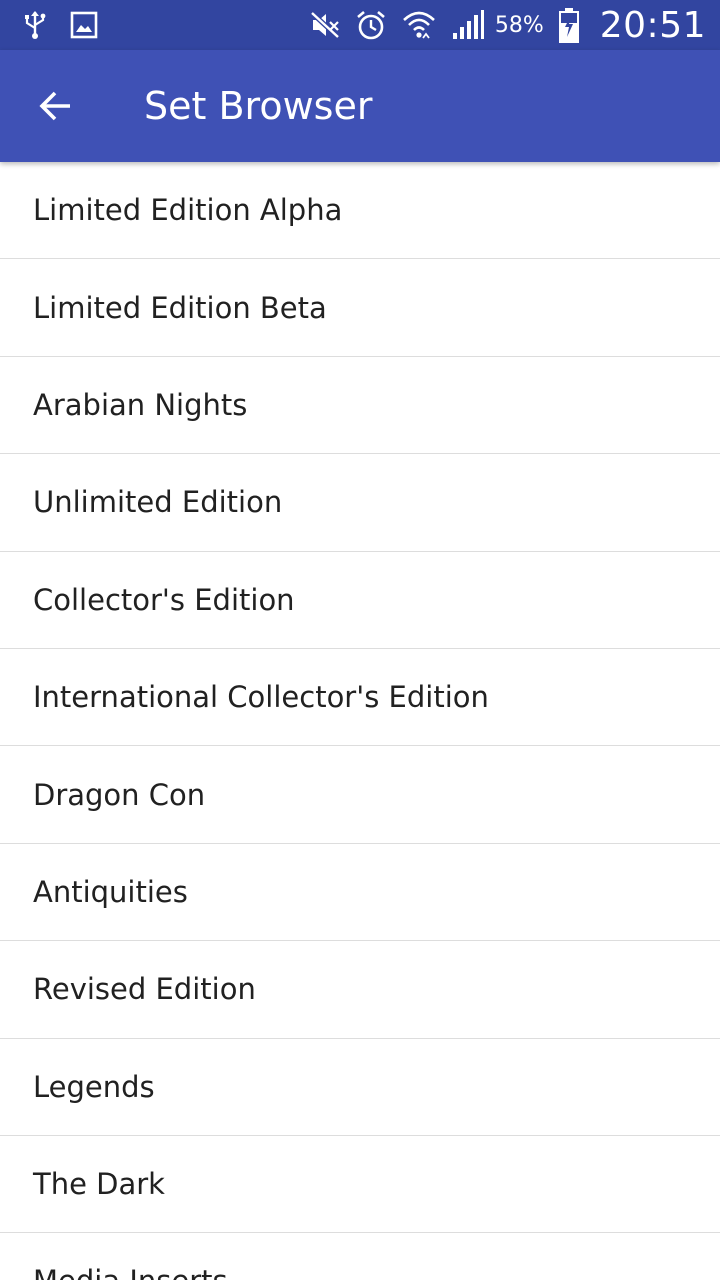 This screenshot has height=1280, width=720. I want to click on set-item-media-inserts: Media Inserts, so click(360, 1256).